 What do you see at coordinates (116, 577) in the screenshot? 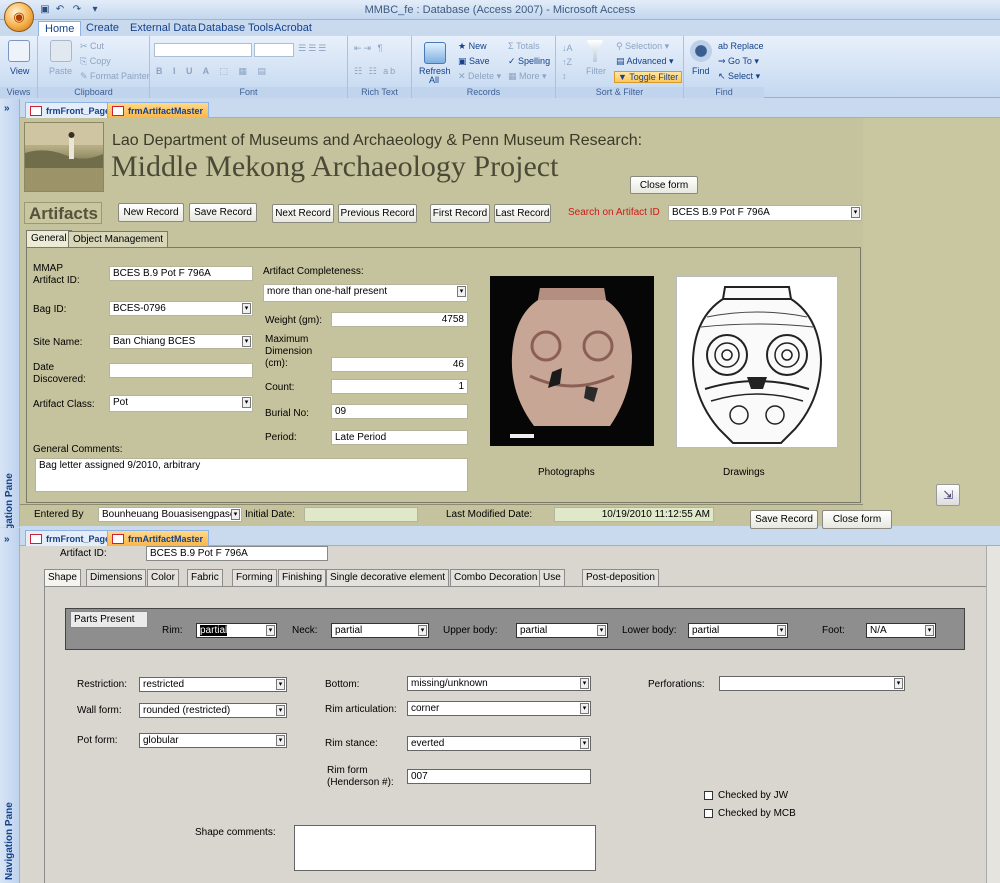
I see `tab-dimensions: Dimensions` at bounding box center [116, 577].